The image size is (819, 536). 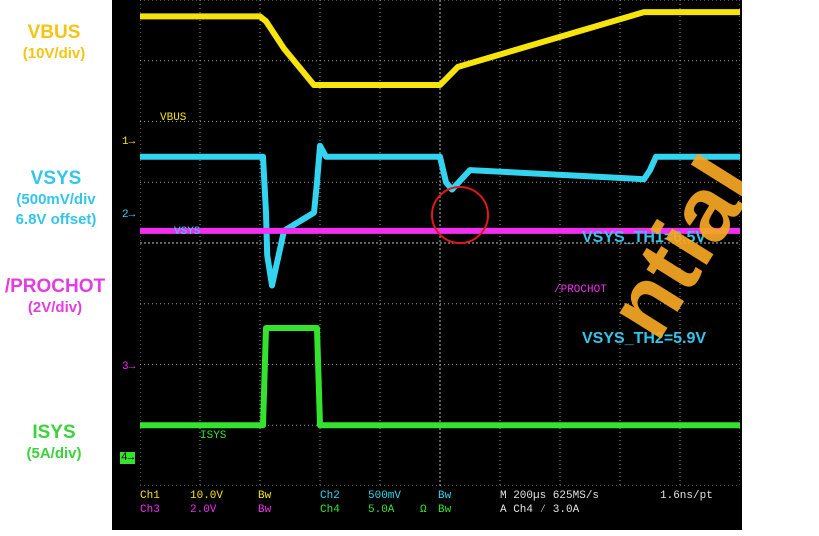 I want to click on trigger-readout: A Ch4 ⁄ 3.0A, so click(x=540, y=510).